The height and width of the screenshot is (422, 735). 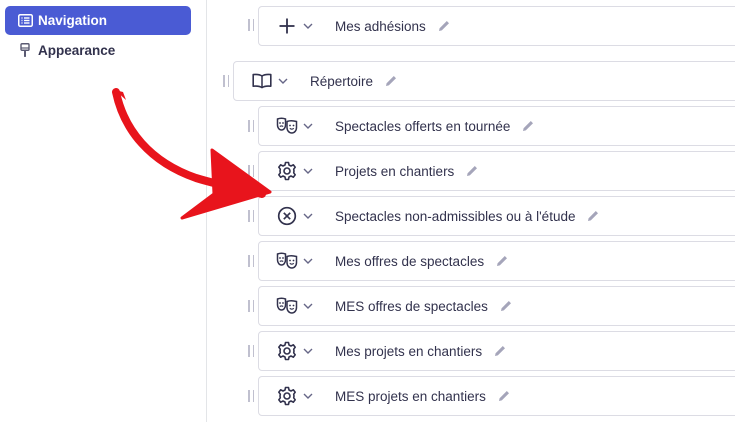 I want to click on nav-item-label: MES projets en chantiers, so click(x=410, y=396).